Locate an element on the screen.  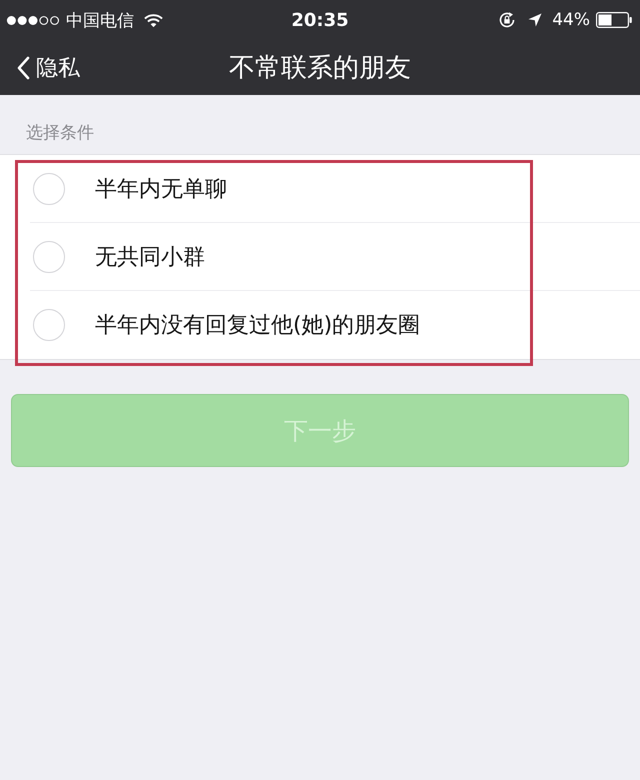
wifi-icon is located at coordinates (153, 20).